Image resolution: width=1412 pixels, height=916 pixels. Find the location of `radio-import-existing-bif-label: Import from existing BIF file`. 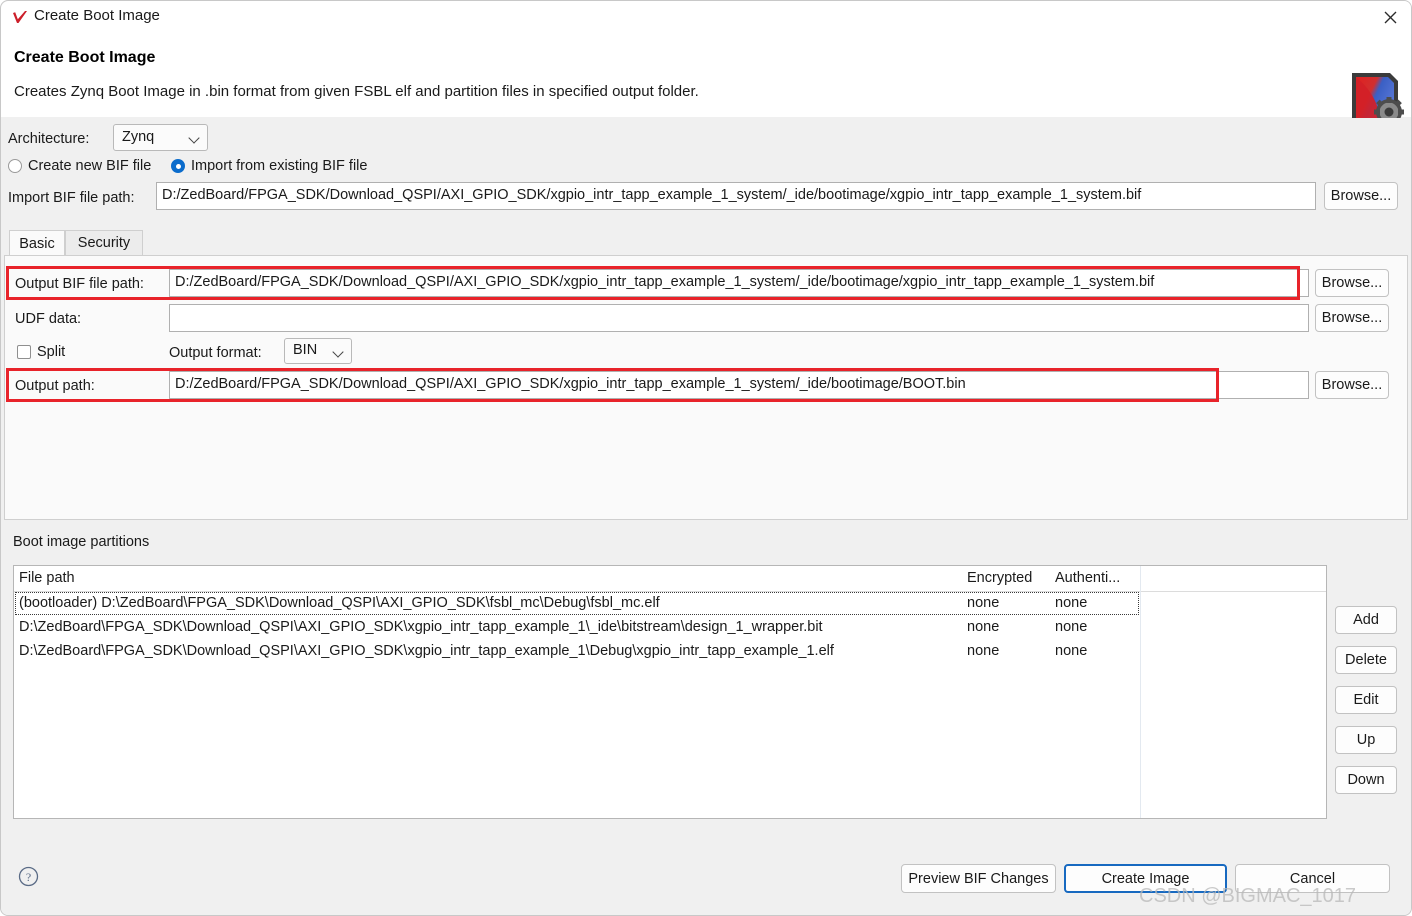

radio-import-existing-bif-label: Import from existing BIF file is located at coordinates (279, 166).